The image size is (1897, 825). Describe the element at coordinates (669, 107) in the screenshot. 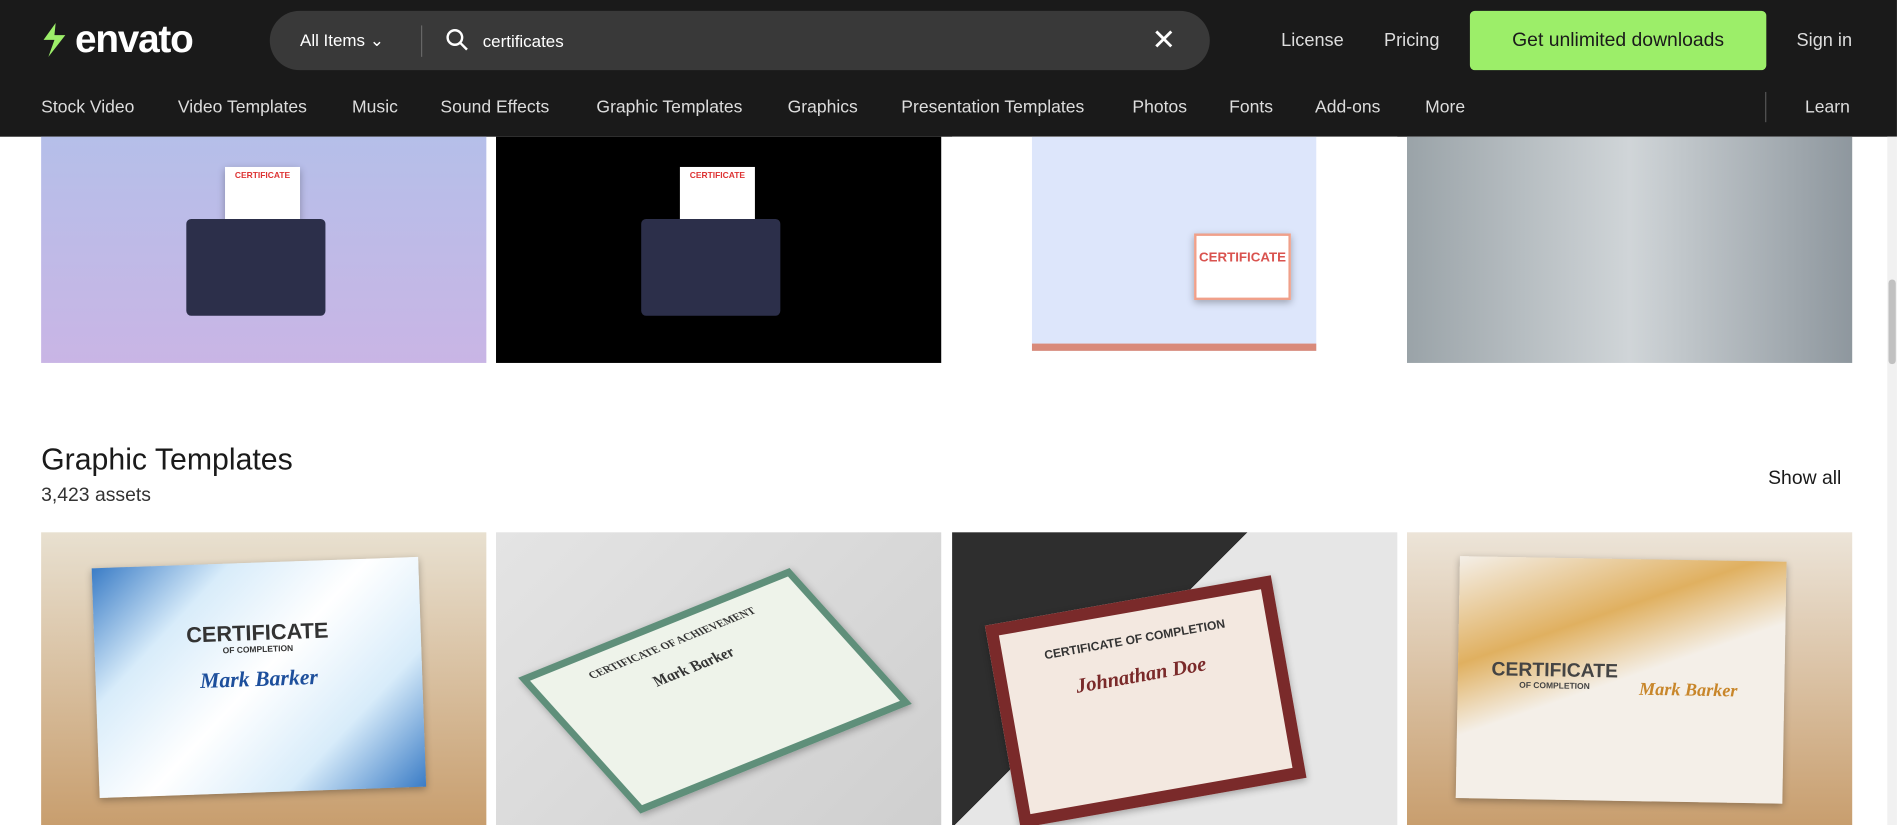

I see `nav-graphic-templates: Graphic Templates` at that location.